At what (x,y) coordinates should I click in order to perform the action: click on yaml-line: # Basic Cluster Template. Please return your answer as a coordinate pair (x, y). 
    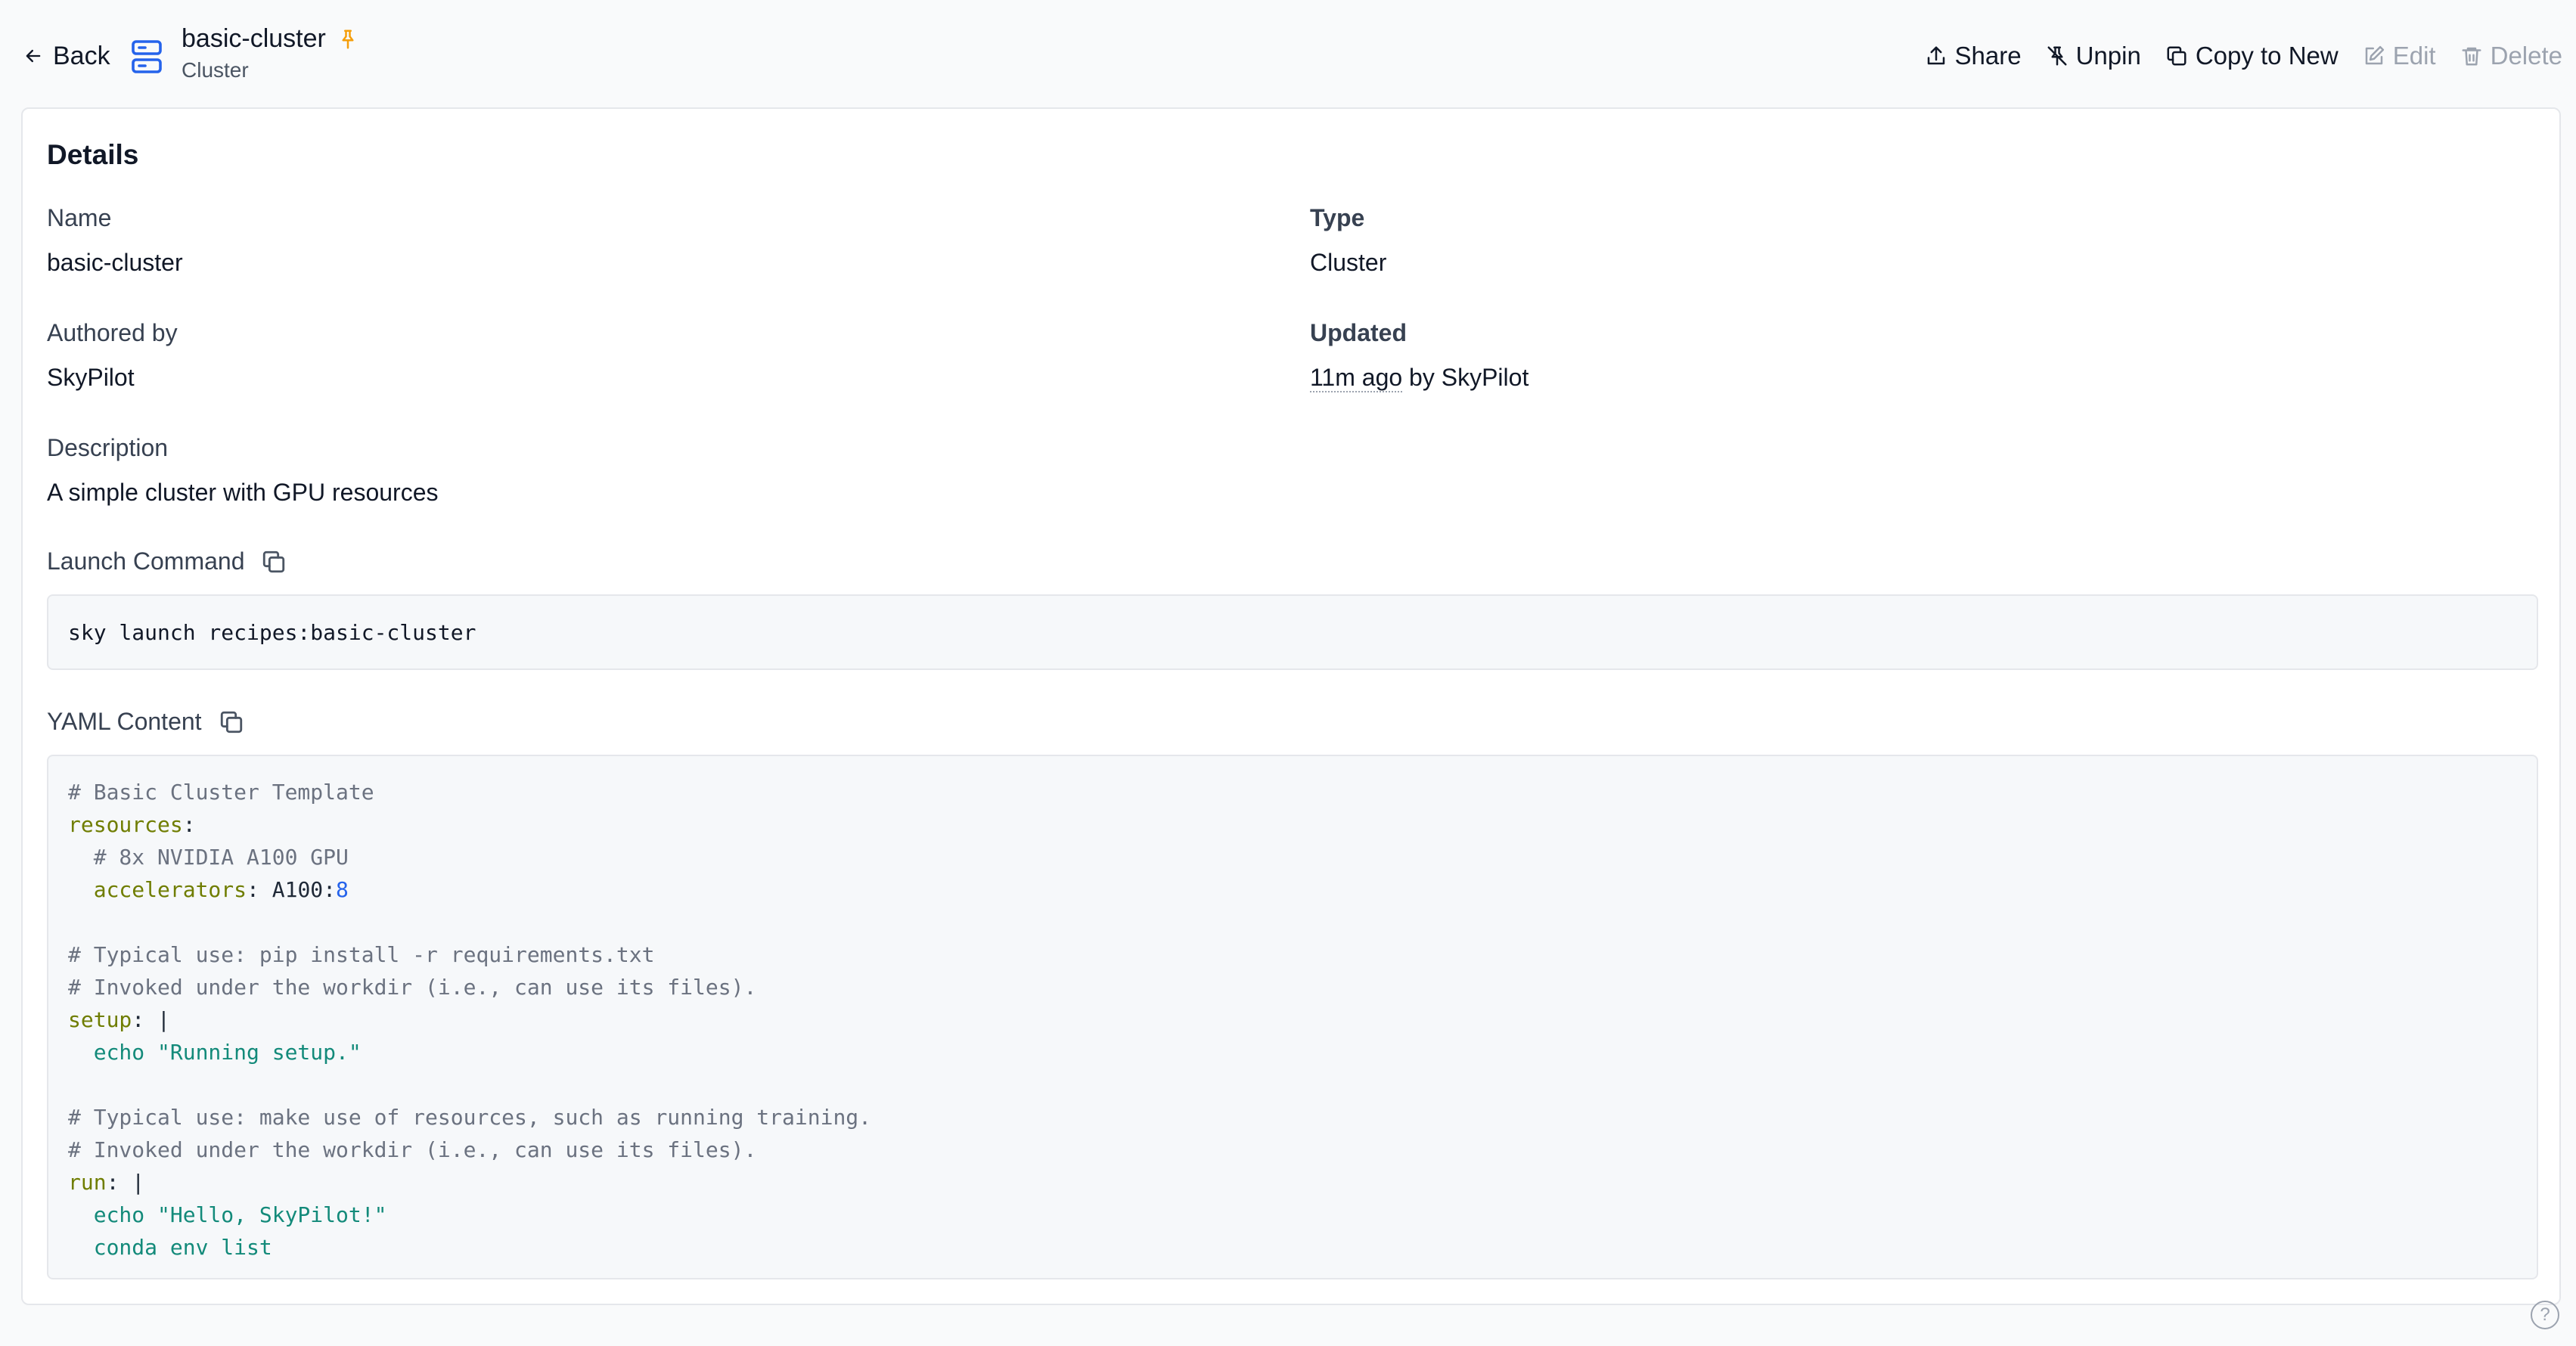
    Looking at the image, I should click on (1292, 792).